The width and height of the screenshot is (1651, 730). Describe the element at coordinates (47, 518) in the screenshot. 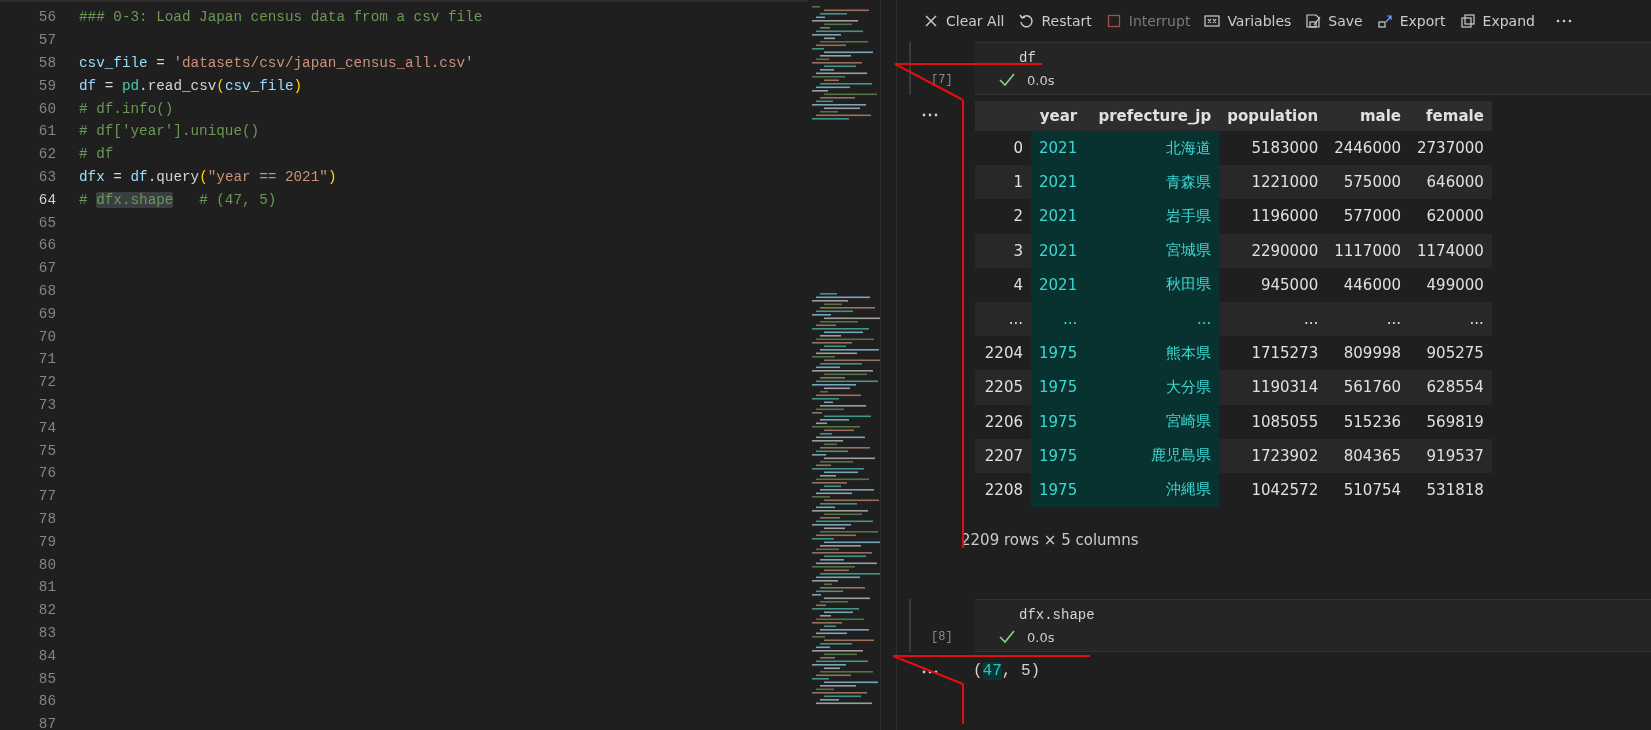

I see `line-number: 78` at that location.